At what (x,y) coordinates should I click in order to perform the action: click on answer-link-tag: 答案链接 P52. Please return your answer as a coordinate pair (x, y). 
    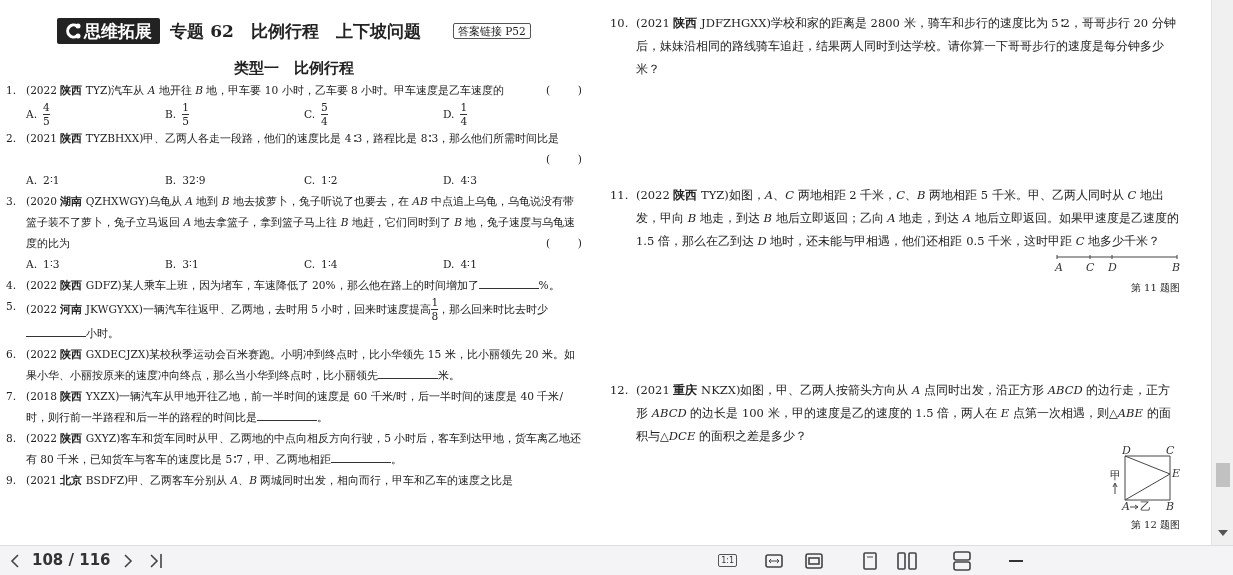
    Looking at the image, I should click on (491, 31).